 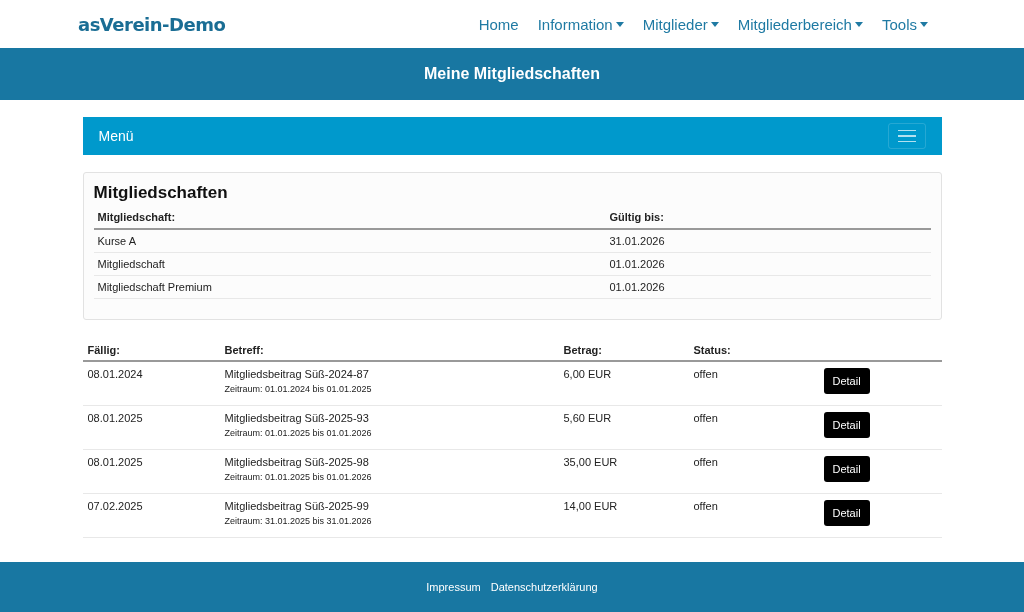 What do you see at coordinates (115, 375) in the screenshot?
I see `table-cell-text: 08.01.2024` at bounding box center [115, 375].